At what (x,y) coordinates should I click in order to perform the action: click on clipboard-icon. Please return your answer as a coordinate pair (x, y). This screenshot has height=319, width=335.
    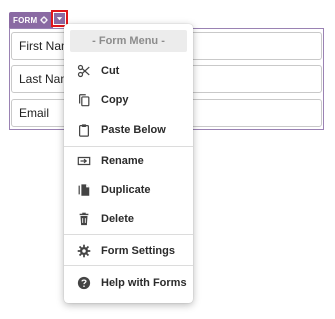
    Looking at the image, I should click on (84, 130).